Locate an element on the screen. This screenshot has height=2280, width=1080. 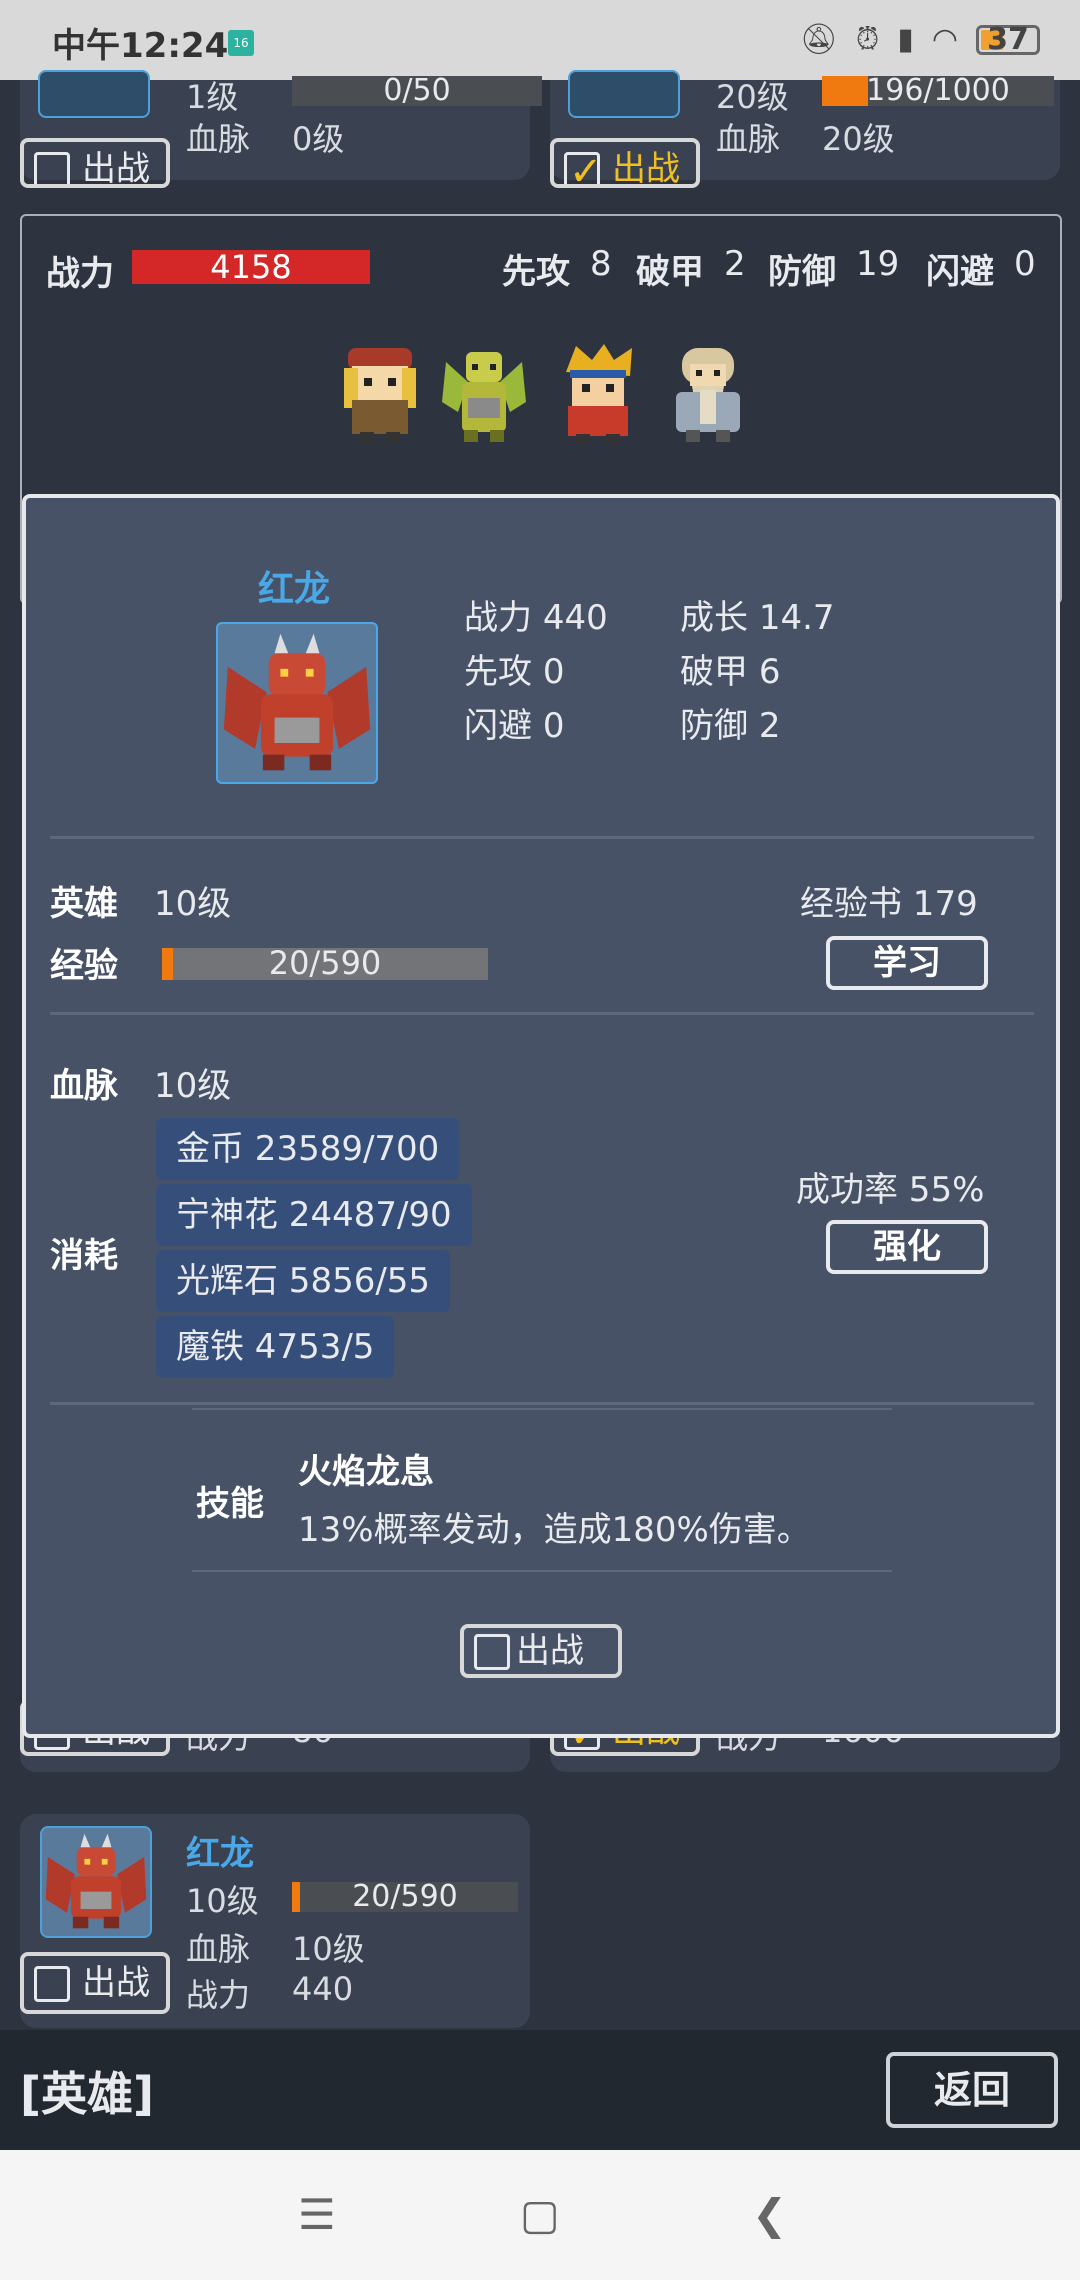
alarm-icon: ⏰︎ is located at coordinates (867, 39).